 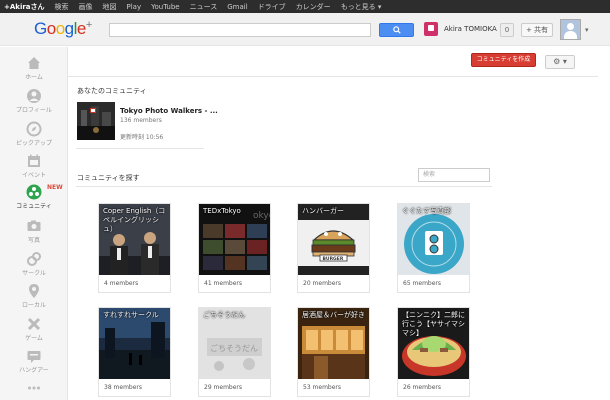 I want to click on sidebar-item-label: サークル, so click(x=34, y=273).